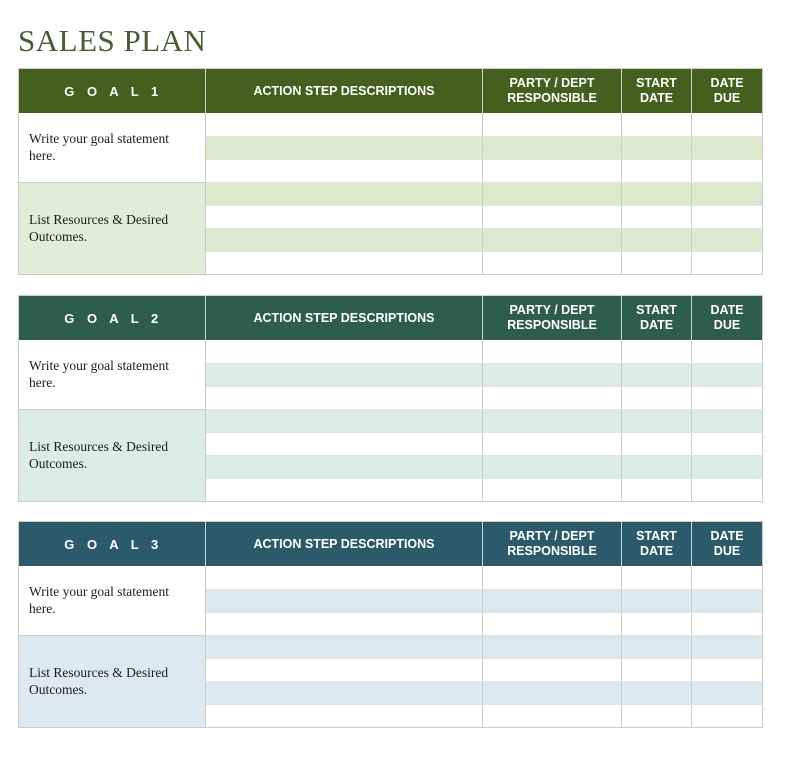 The height and width of the screenshot is (758, 790). Describe the element at coordinates (112, 228) in the screenshot. I see `goal-1-resources-cell: List Resources & Desired Outcomes.` at that location.